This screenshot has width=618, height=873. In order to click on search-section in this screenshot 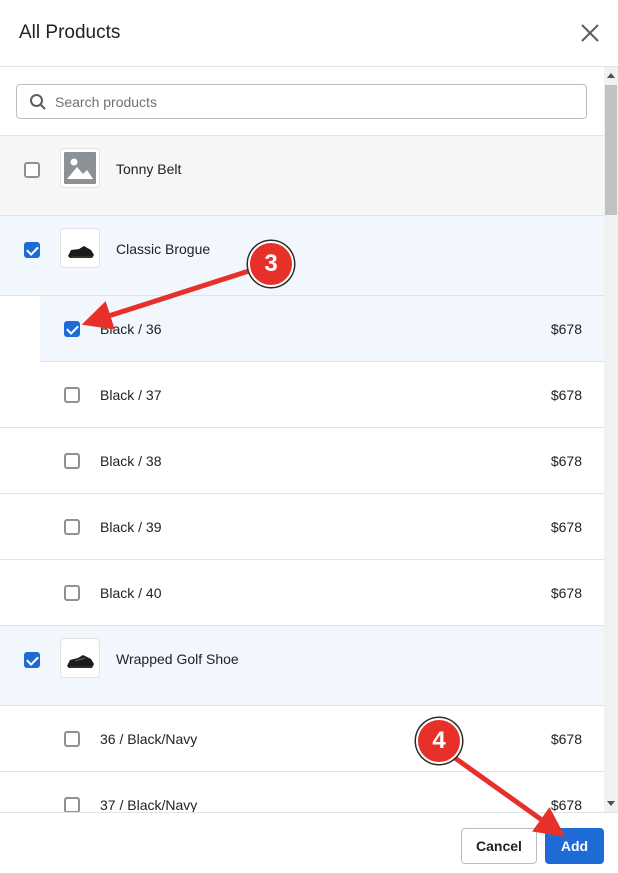, I will do `click(302, 101)`.